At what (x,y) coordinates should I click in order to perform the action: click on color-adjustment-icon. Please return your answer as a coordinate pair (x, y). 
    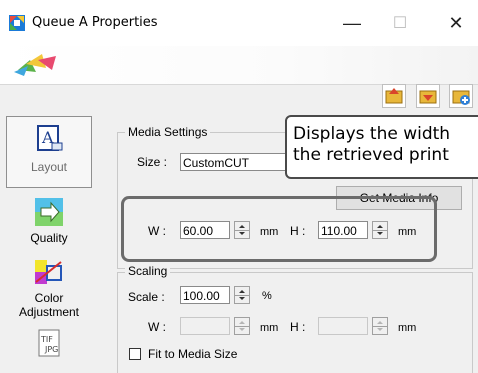
    Looking at the image, I should click on (48, 272).